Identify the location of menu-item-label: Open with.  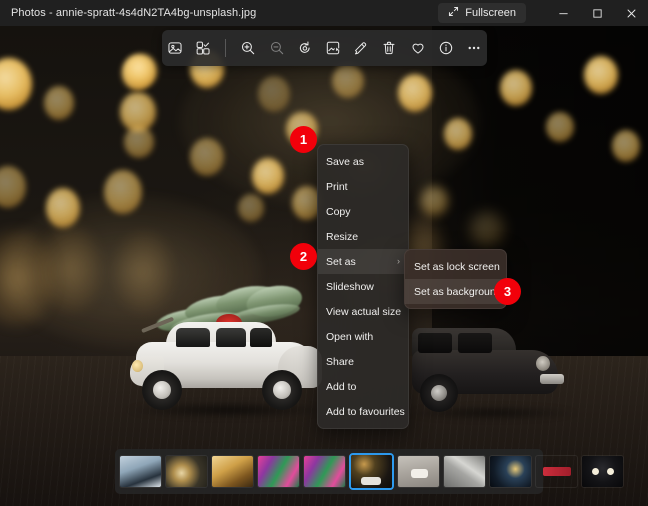
(350, 336).